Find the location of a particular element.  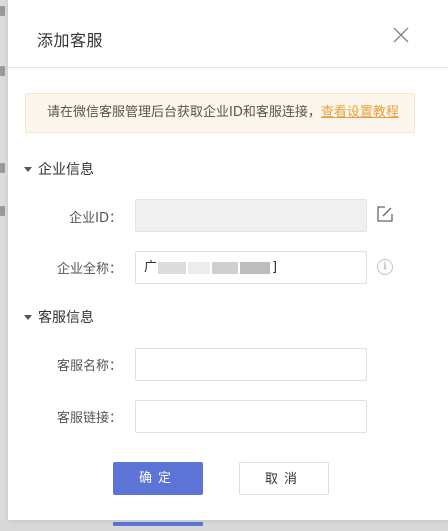

corp-name-label: 企业全称： is located at coordinates (89, 269).